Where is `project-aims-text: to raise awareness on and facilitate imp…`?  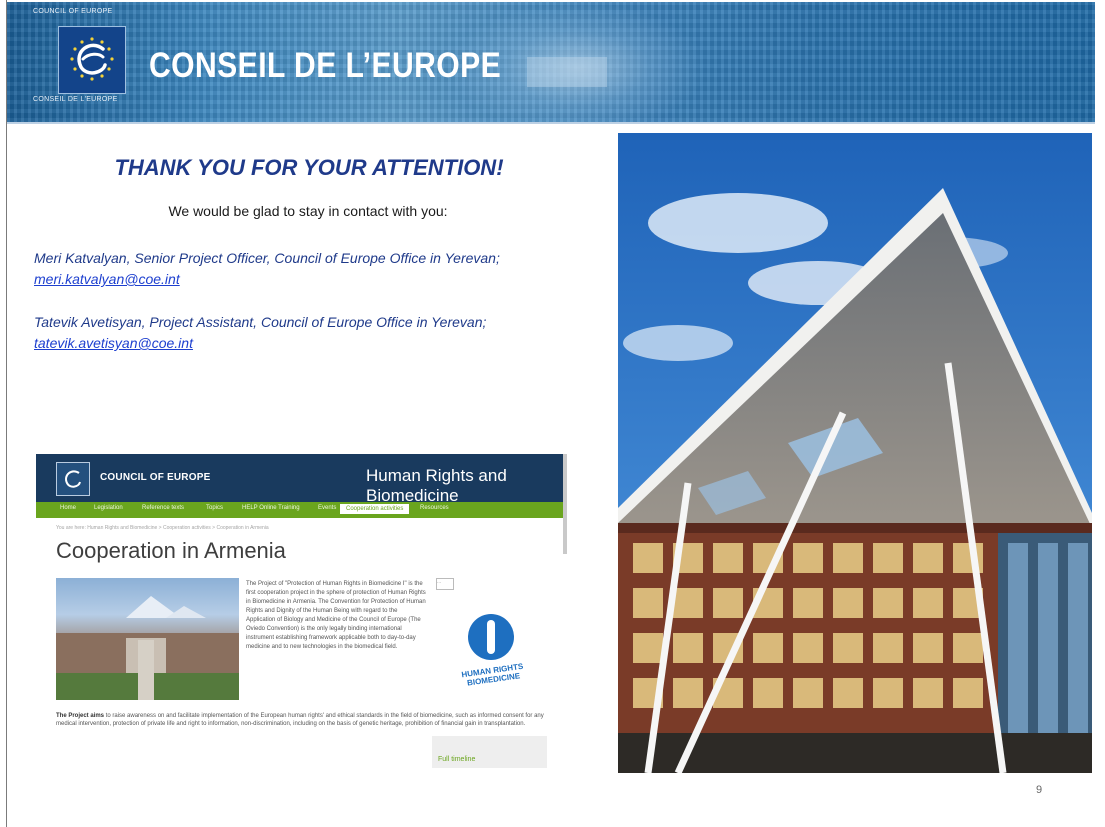 project-aims-text: to raise awareness on and facilitate imp… is located at coordinates (300, 720).